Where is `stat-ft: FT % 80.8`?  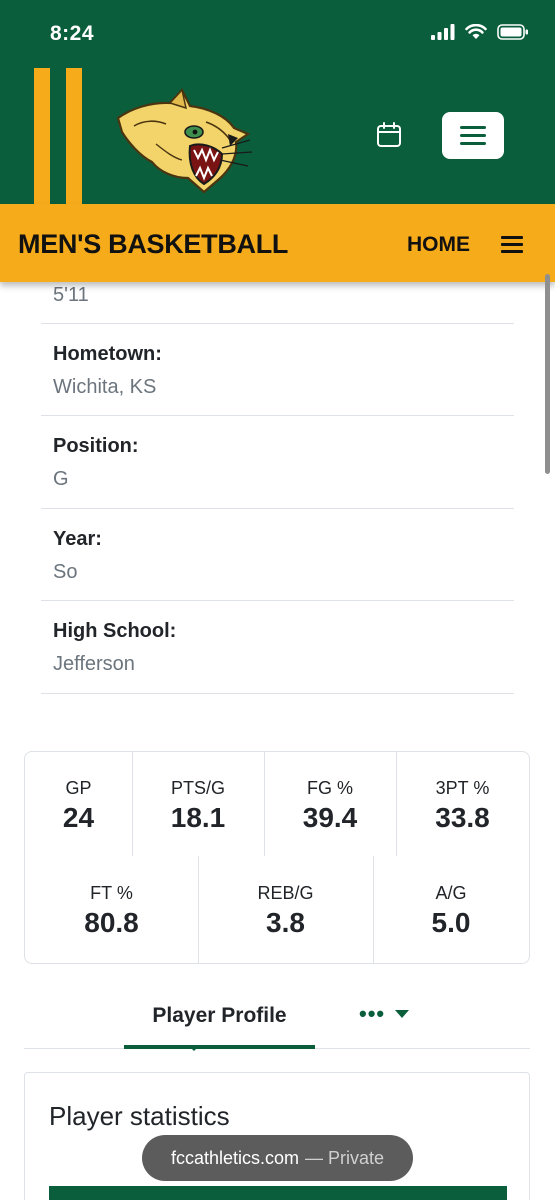
stat-ft: FT % 80.8 is located at coordinates (111, 911).